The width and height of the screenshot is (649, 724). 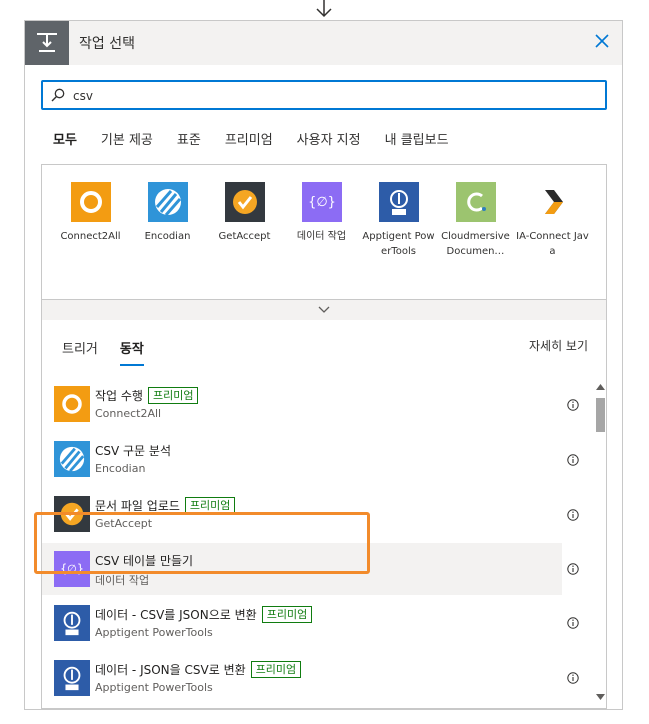 What do you see at coordinates (552, 202) in the screenshot?
I see `ia-connect-chevron-icon` at bounding box center [552, 202].